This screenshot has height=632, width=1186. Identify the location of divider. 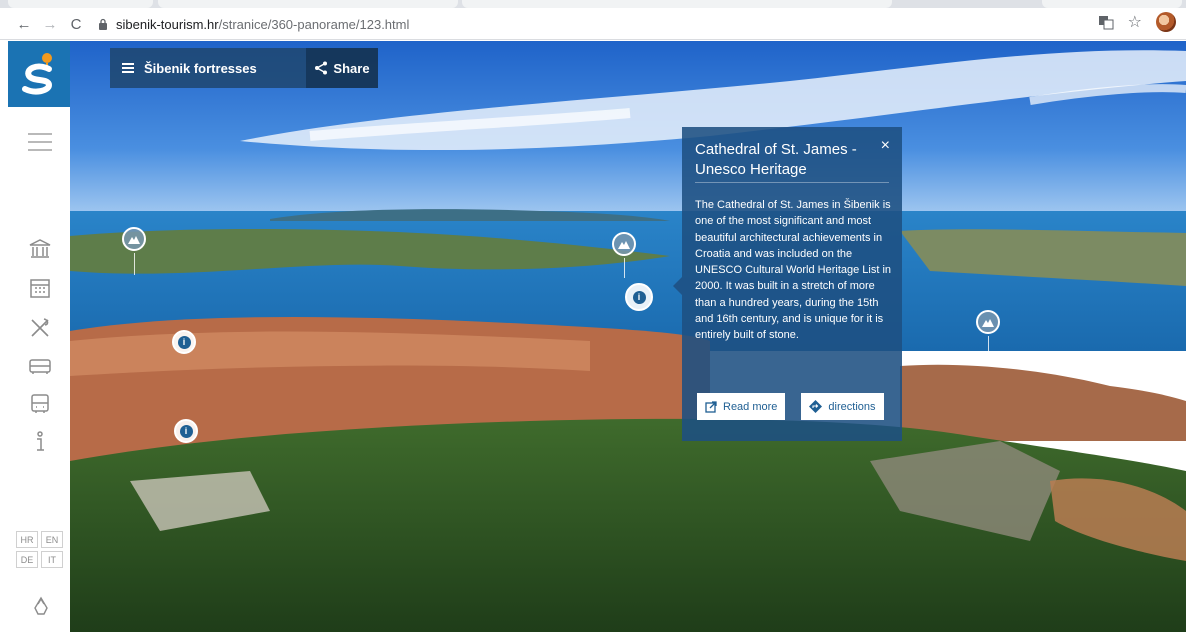
(792, 182).